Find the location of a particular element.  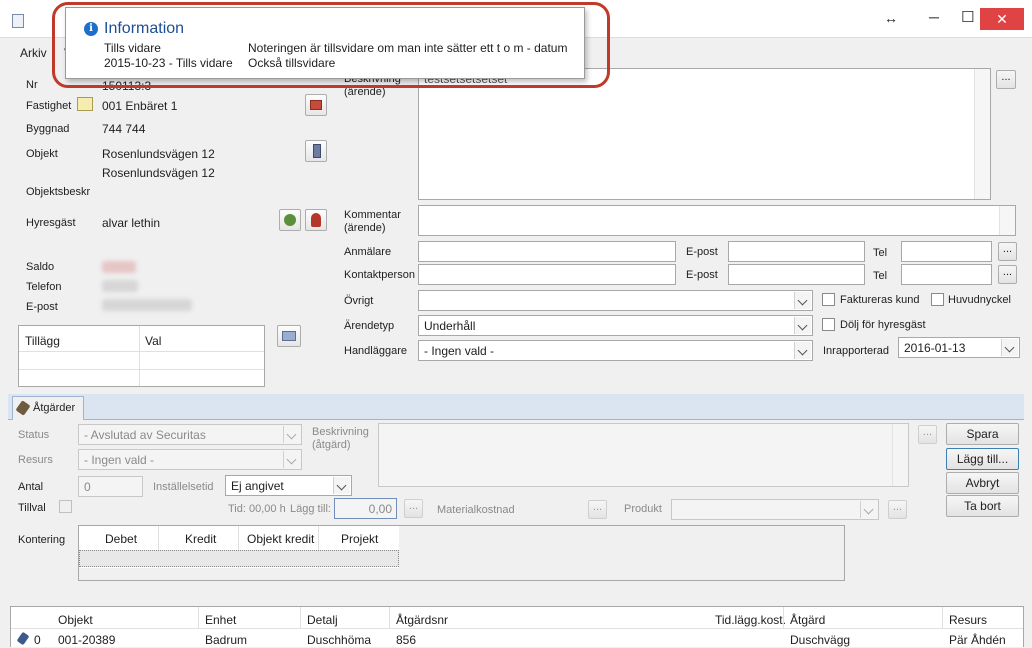

tab-atgarder: Åtgärder is located at coordinates (48, 408).